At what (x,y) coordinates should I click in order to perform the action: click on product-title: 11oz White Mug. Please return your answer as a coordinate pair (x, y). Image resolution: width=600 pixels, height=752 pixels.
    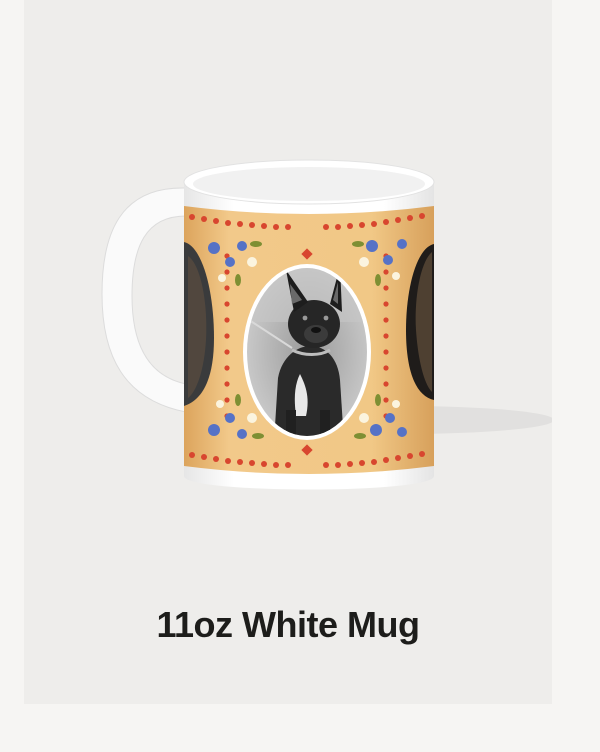
    Looking at the image, I should click on (288, 625).